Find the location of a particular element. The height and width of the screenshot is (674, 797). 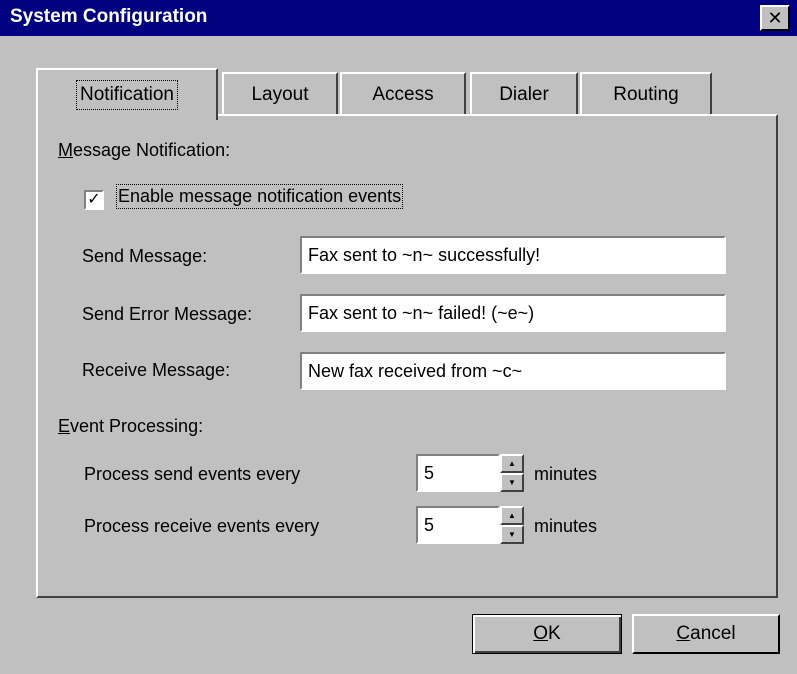

tab-layout-label: Layout is located at coordinates (280, 94).